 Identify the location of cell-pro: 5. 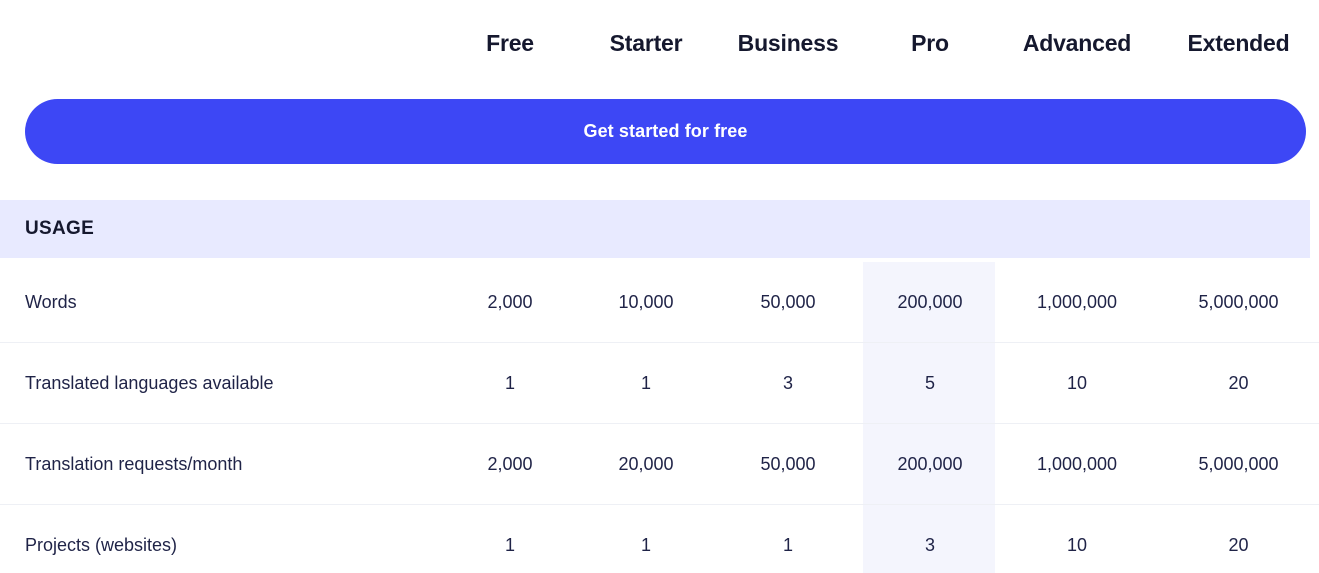
(929, 382).